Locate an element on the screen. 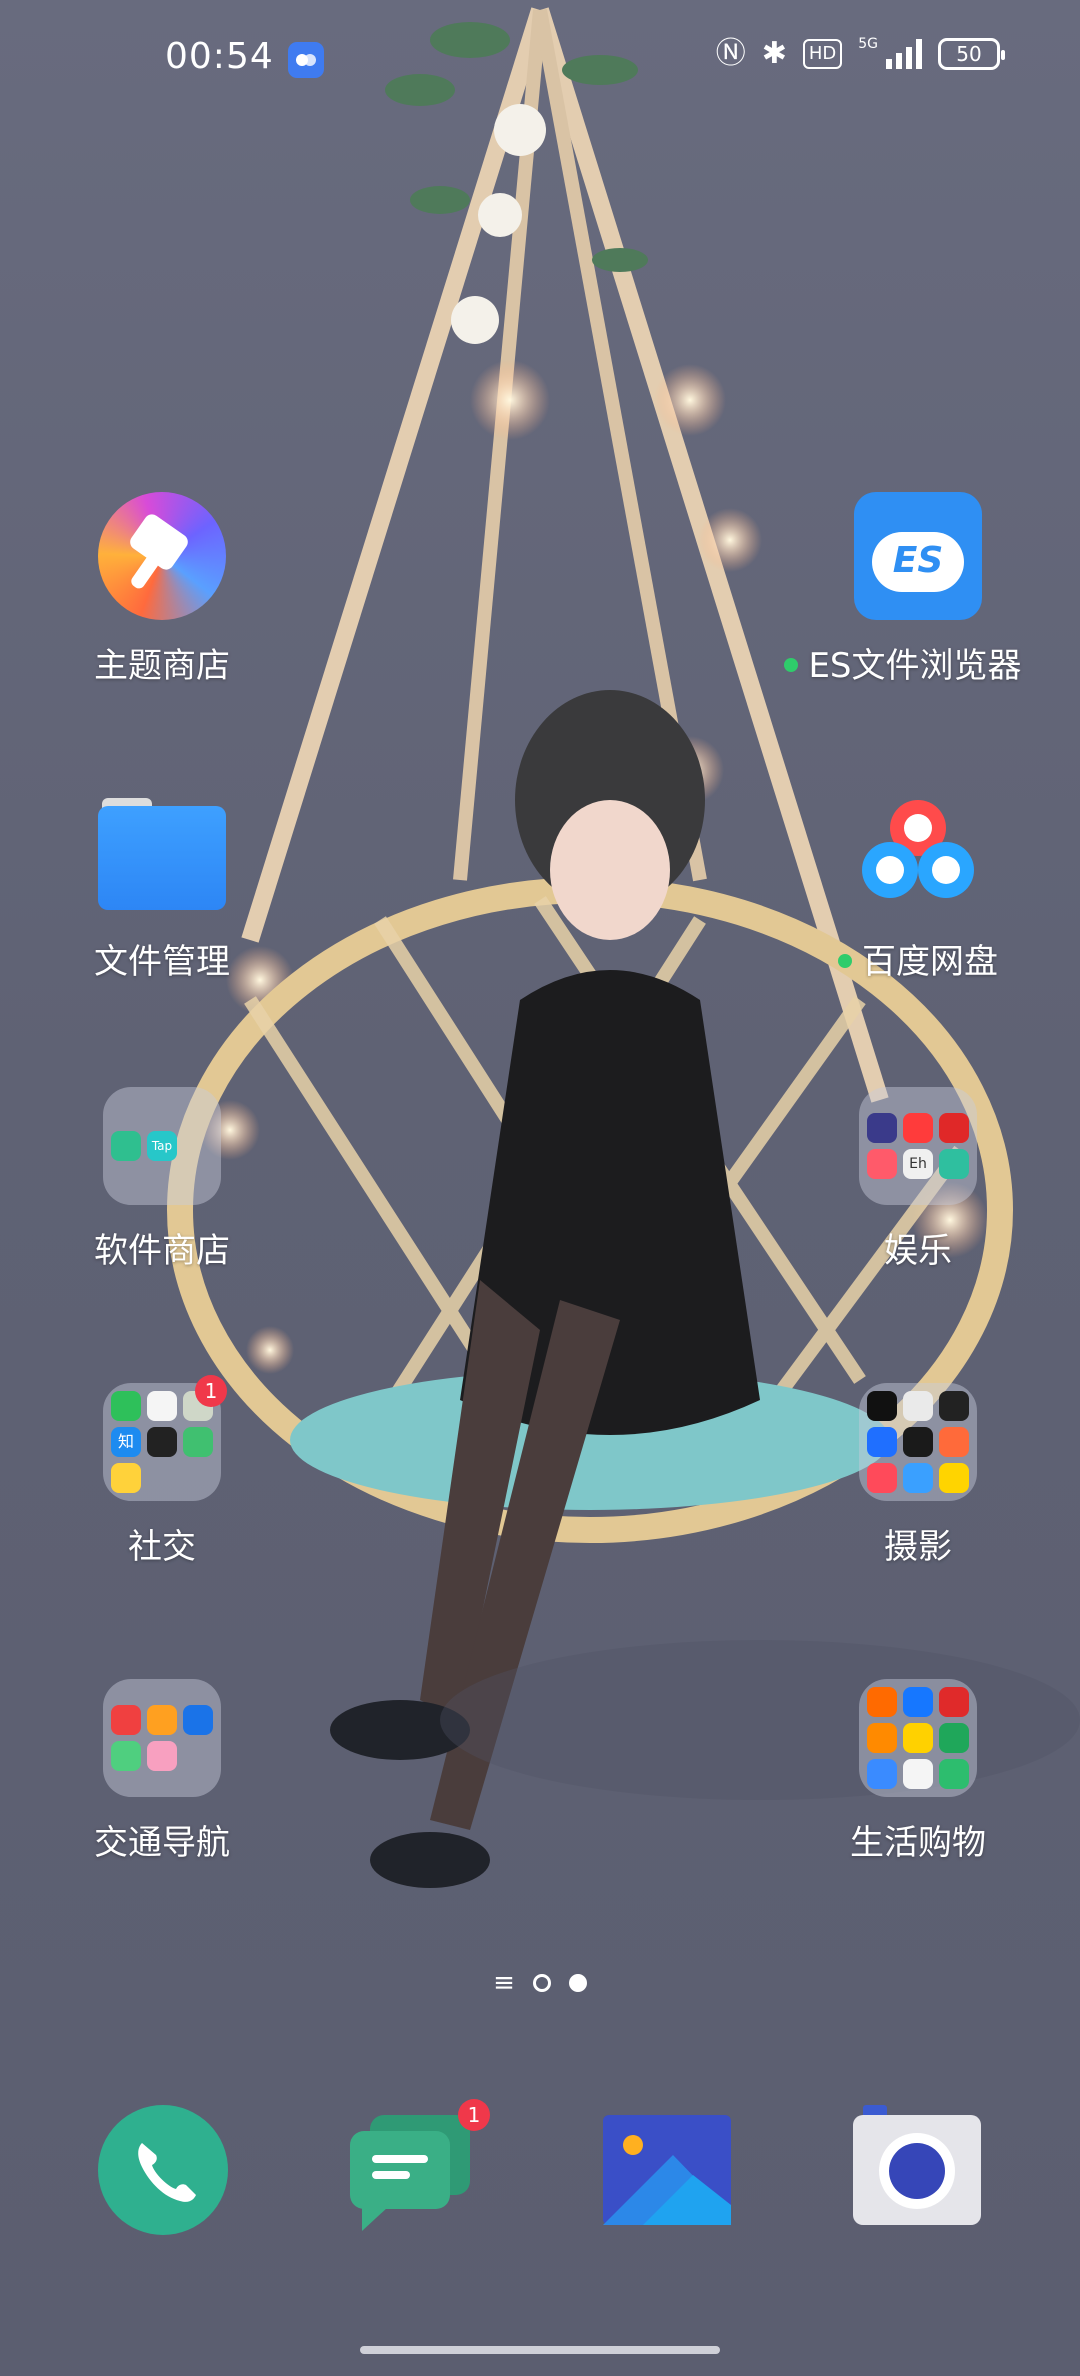  battery-level: 50 is located at coordinates (969, 54).